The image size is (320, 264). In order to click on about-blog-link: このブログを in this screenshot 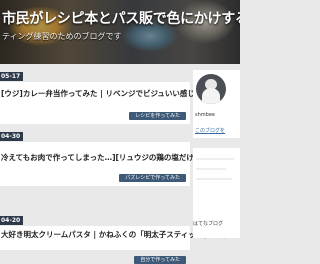, I will do `click(210, 130)`.